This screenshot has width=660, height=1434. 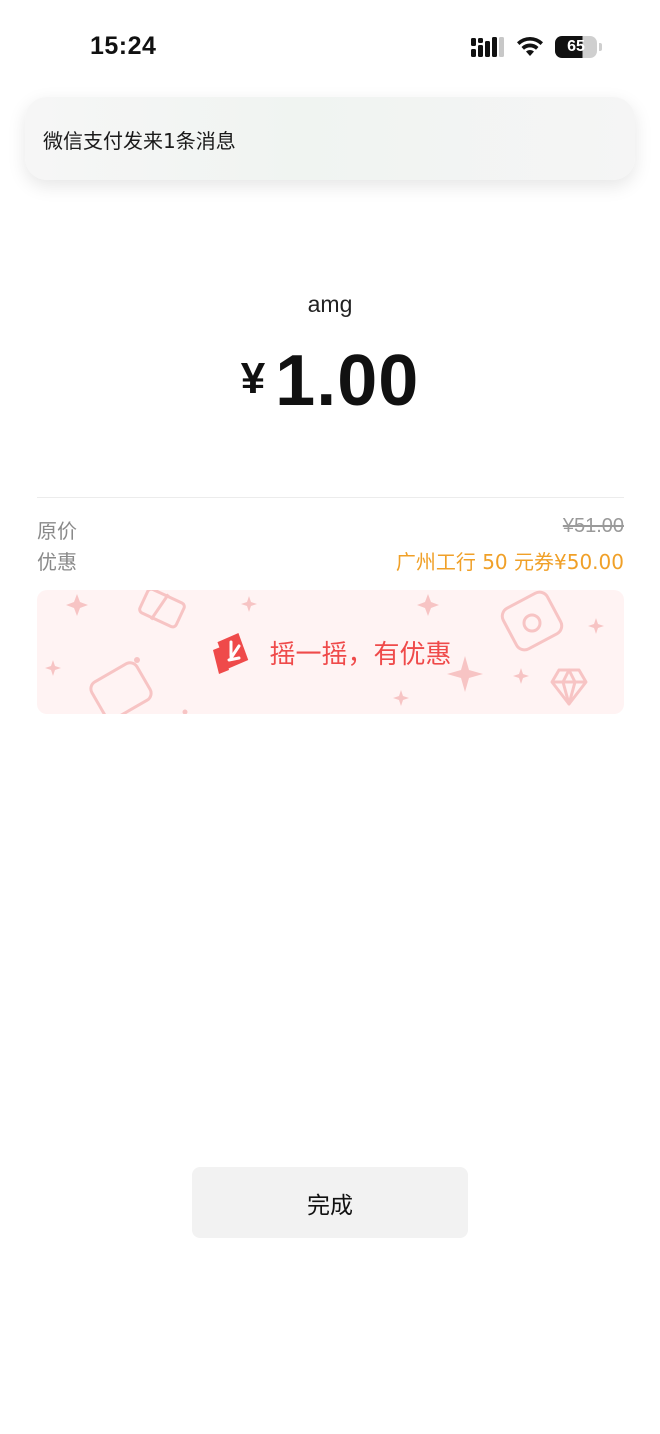 What do you see at coordinates (139, 141) in the screenshot?
I see `notification-text: 微信支付发来1条消息` at bounding box center [139, 141].